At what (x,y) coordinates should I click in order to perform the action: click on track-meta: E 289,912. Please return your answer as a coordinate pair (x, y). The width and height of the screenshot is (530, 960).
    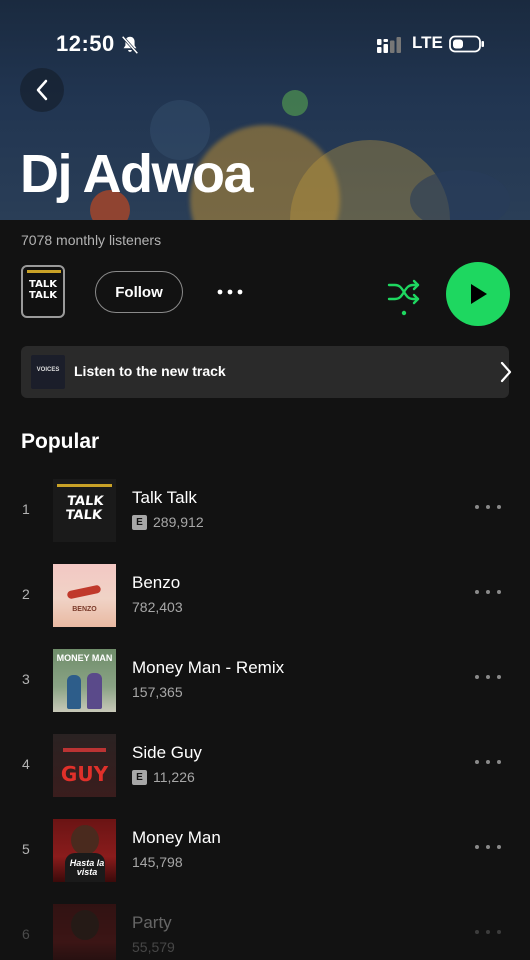
    Looking at the image, I should click on (168, 522).